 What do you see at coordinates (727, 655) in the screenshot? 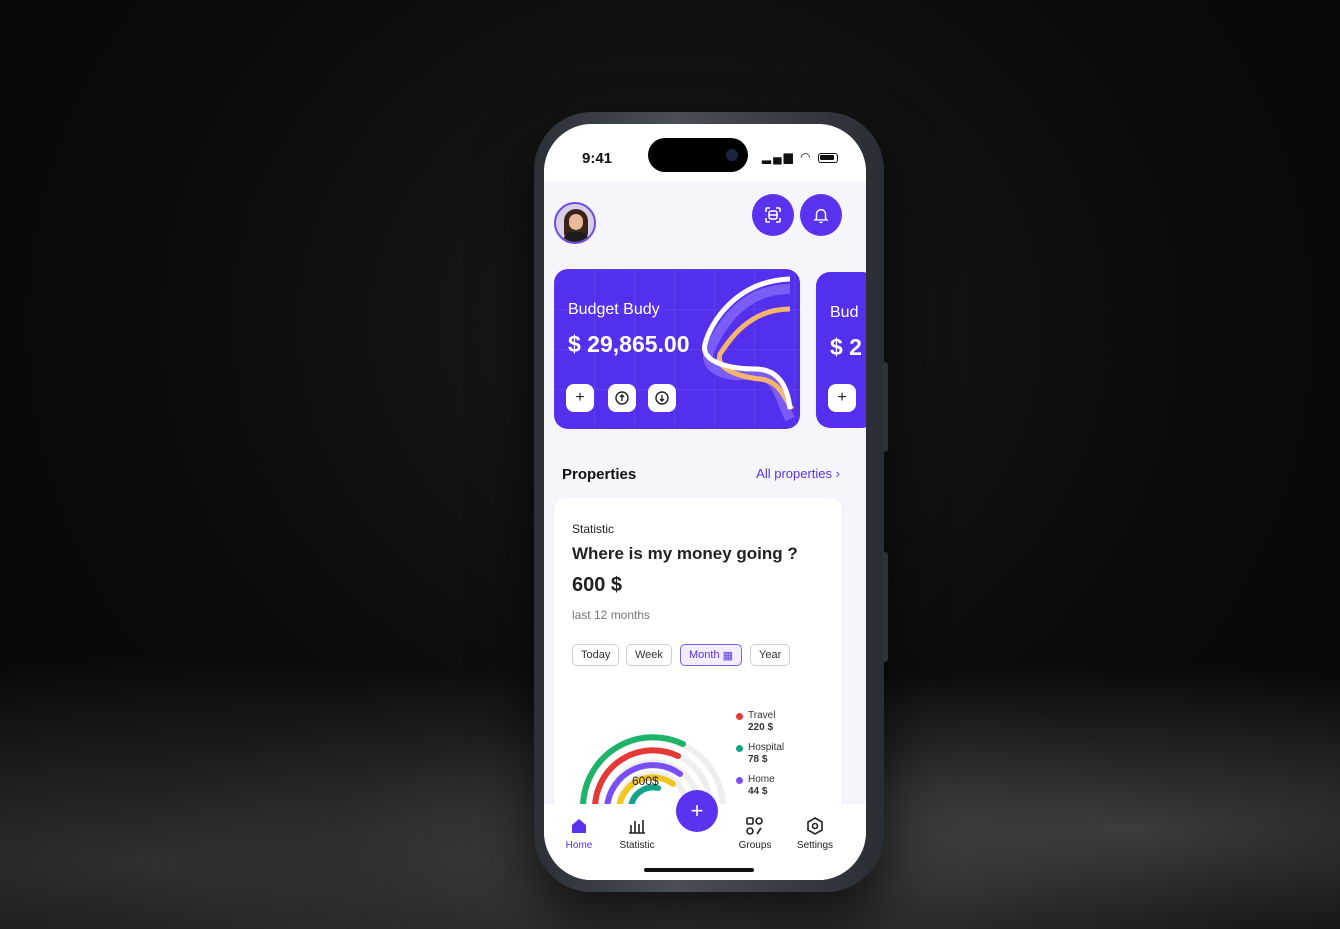
I see `calendar-icon: ▦` at bounding box center [727, 655].